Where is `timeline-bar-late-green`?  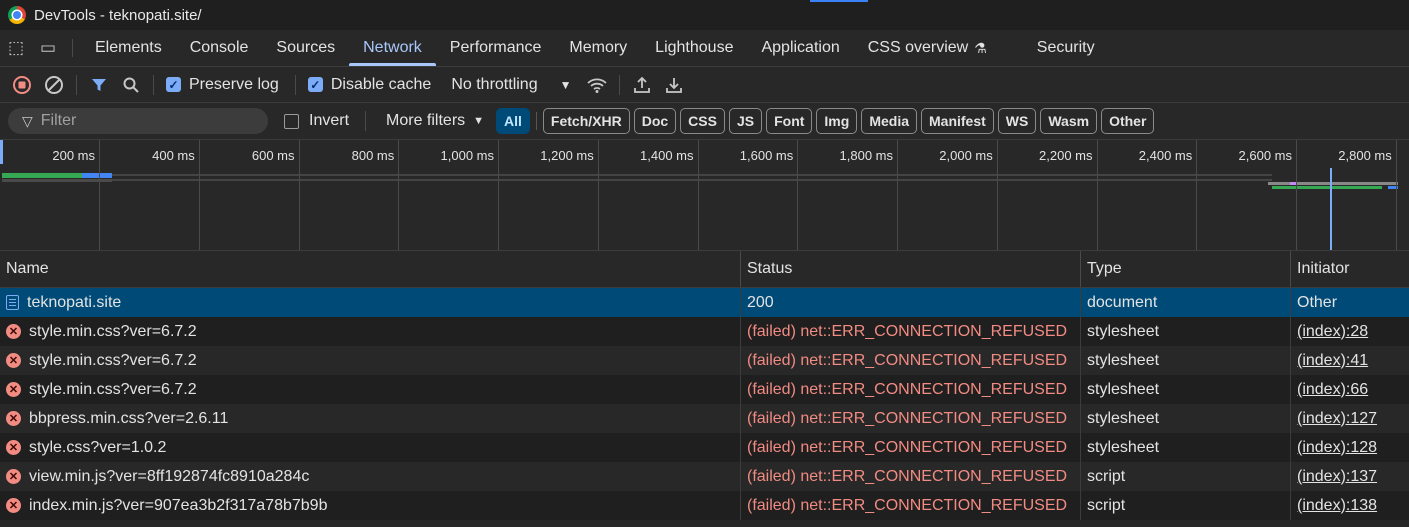 timeline-bar-late-green is located at coordinates (1327, 187).